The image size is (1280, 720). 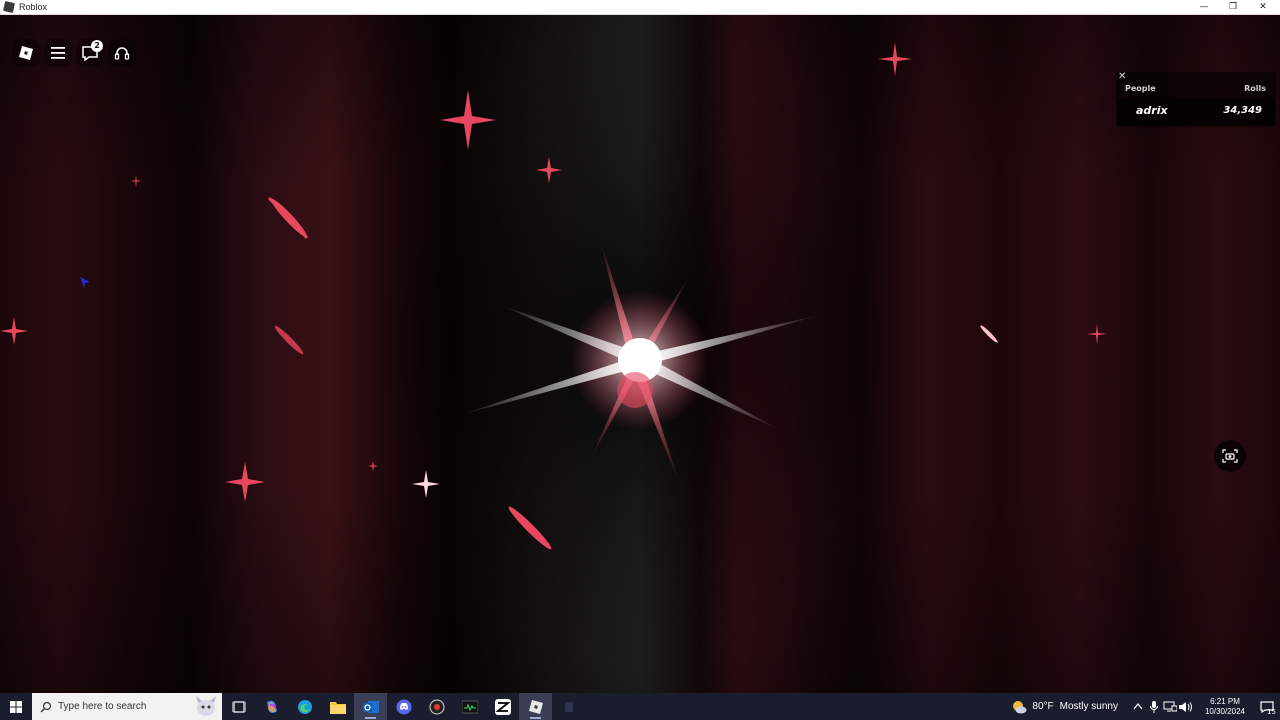 I want to click on chevron-up-icon, so click(x=1138, y=706).